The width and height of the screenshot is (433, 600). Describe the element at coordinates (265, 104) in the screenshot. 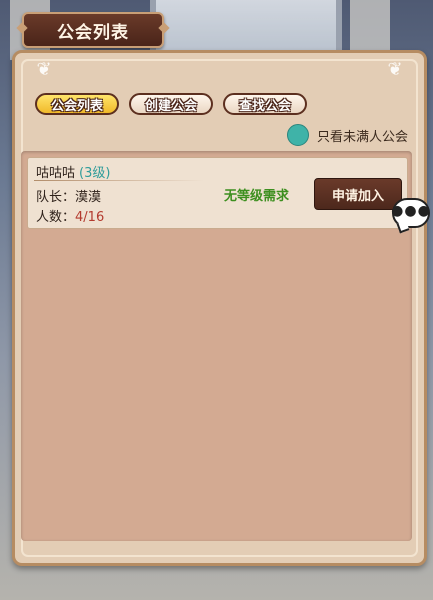

I see `tab-find-guild: 查找公会` at that location.